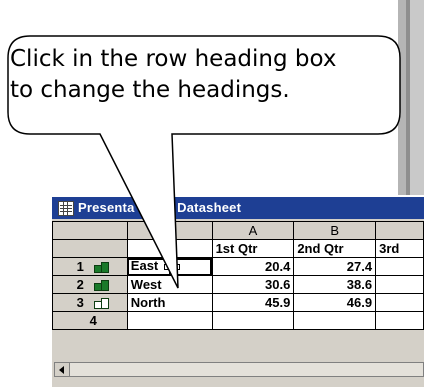 The width and height of the screenshot is (424, 387). What do you see at coordinates (150, 90) in the screenshot?
I see `callout-line-2: to change the headings.` at bounding box center [150, 90].